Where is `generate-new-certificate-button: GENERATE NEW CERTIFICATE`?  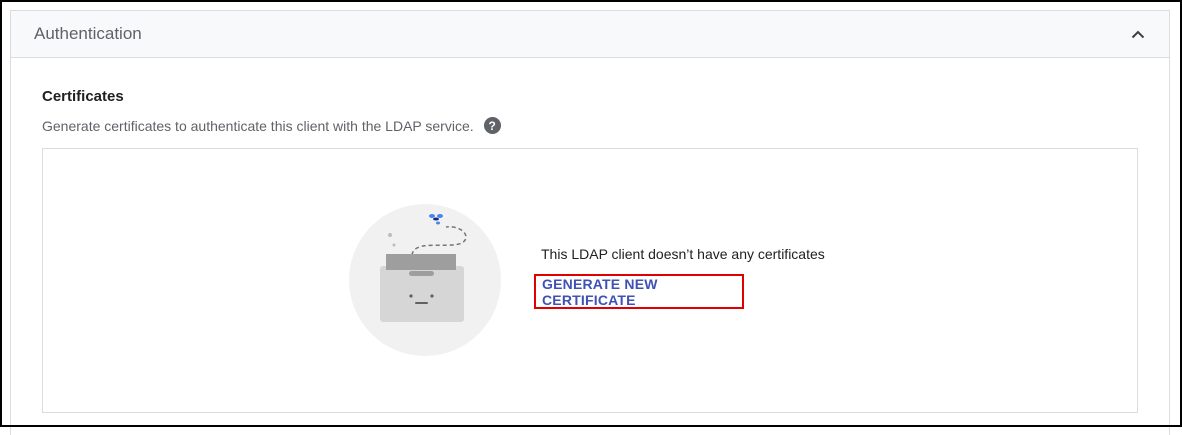 generate-new-certificate-button: GENERATE NEW CERTIFICATE is located at coordinates (642, 292).